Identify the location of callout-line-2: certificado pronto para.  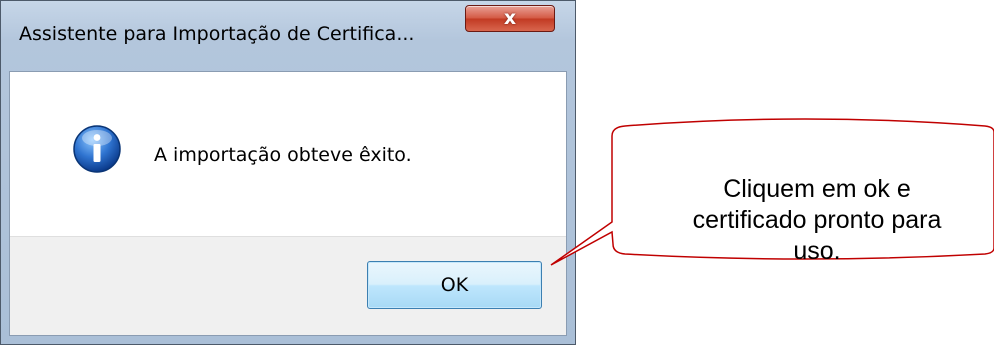
(817, 220).